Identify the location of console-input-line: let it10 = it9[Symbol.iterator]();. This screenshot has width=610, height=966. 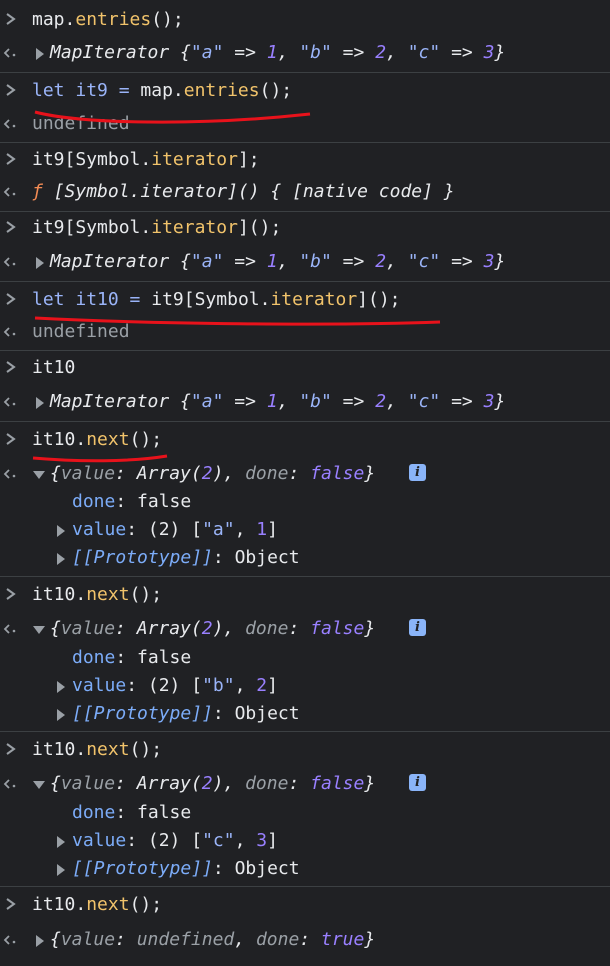
(305, 300).